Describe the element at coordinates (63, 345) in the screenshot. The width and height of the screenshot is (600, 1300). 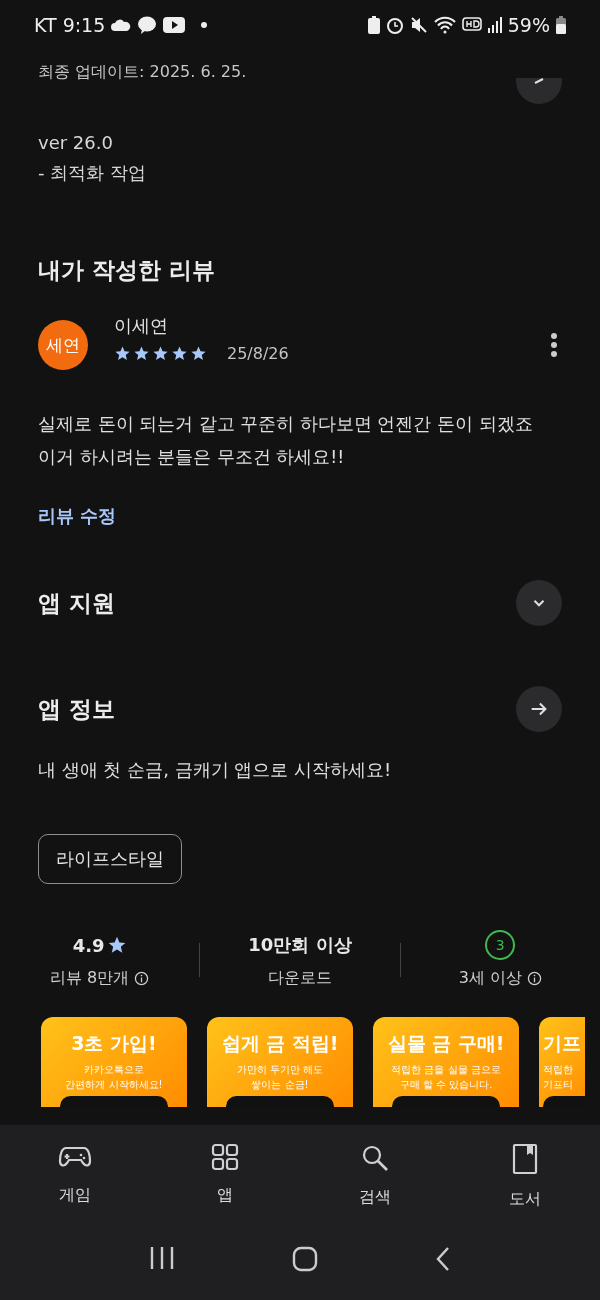
I see `avatar: 세연` at that location.